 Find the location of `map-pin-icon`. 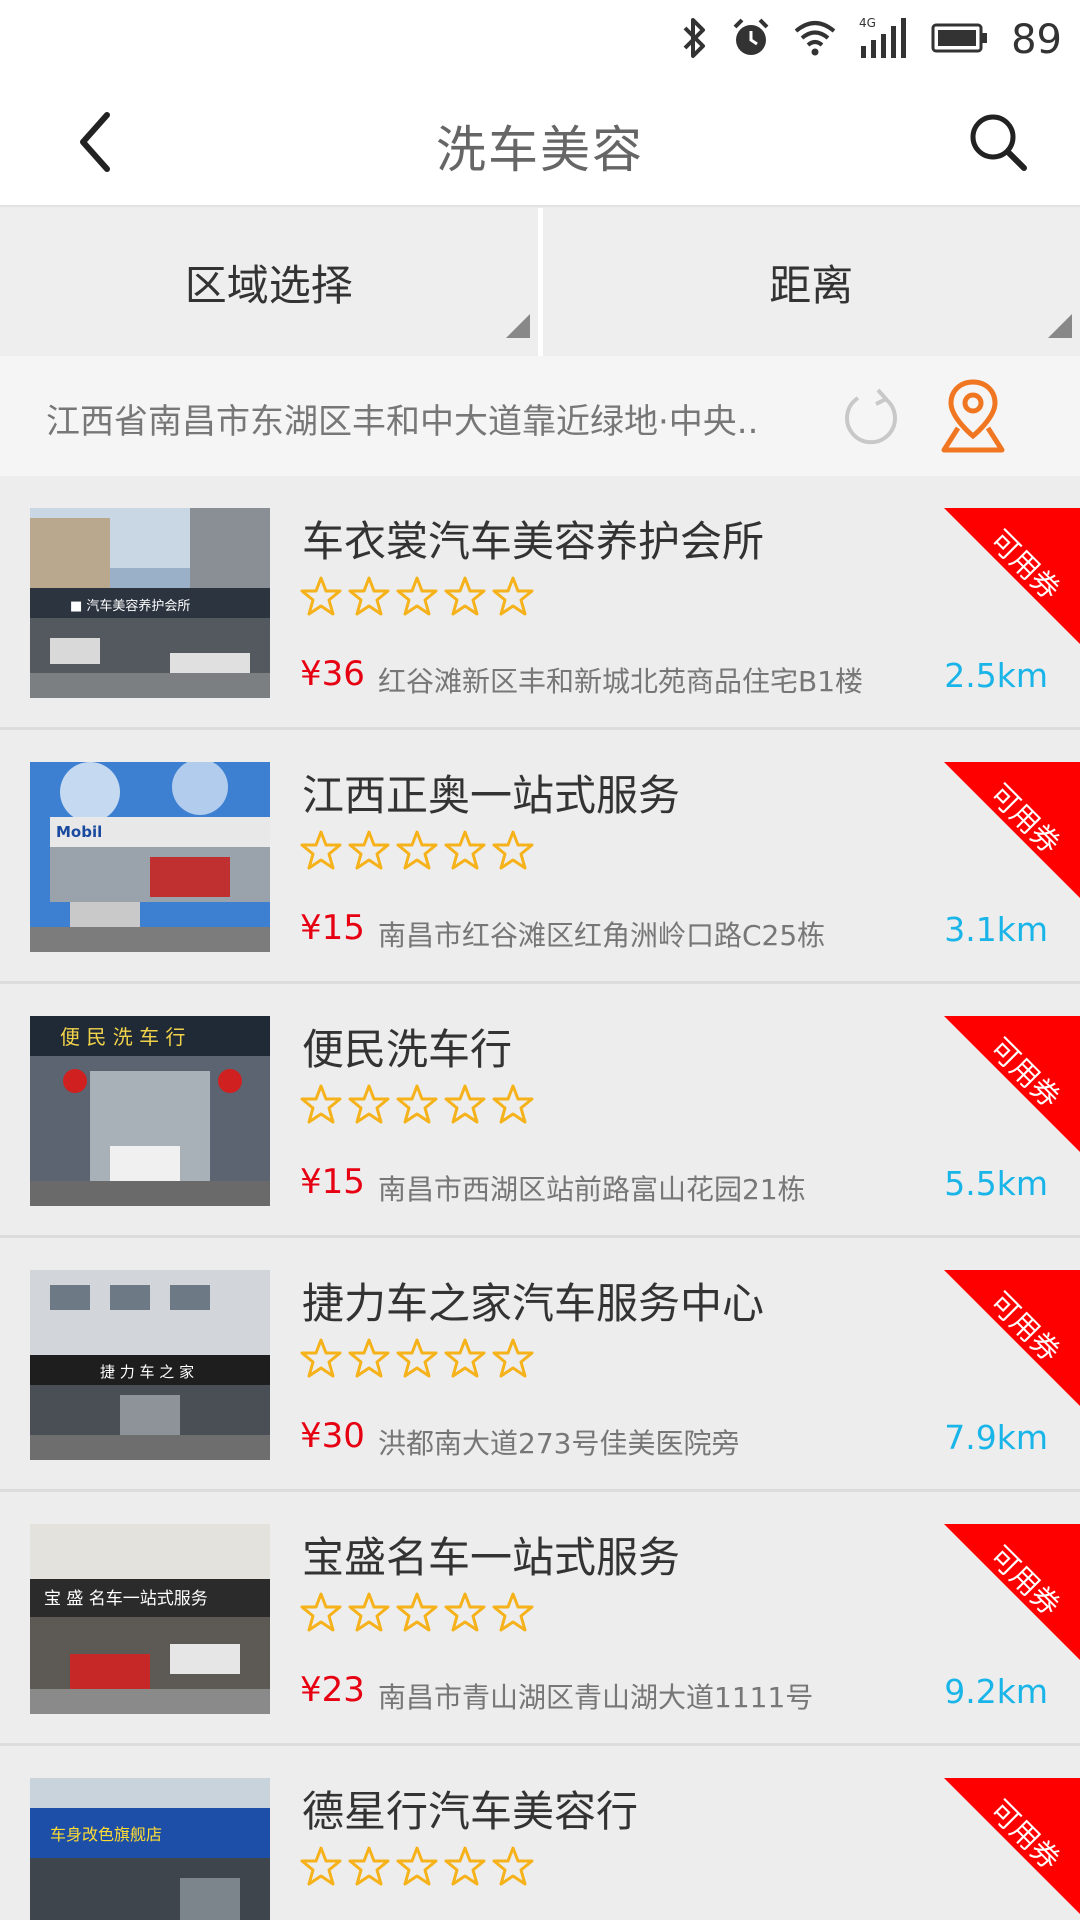

map-pin-icon is located at coordinates (973, 419).